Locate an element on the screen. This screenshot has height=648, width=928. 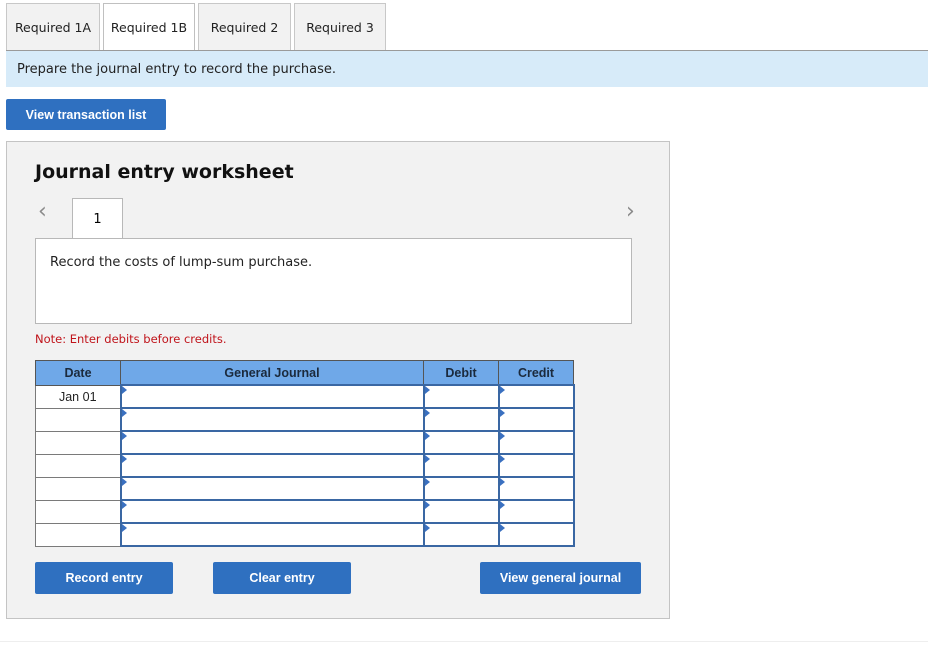
column-header-credit: Credit is located at coordinates (536, 373).